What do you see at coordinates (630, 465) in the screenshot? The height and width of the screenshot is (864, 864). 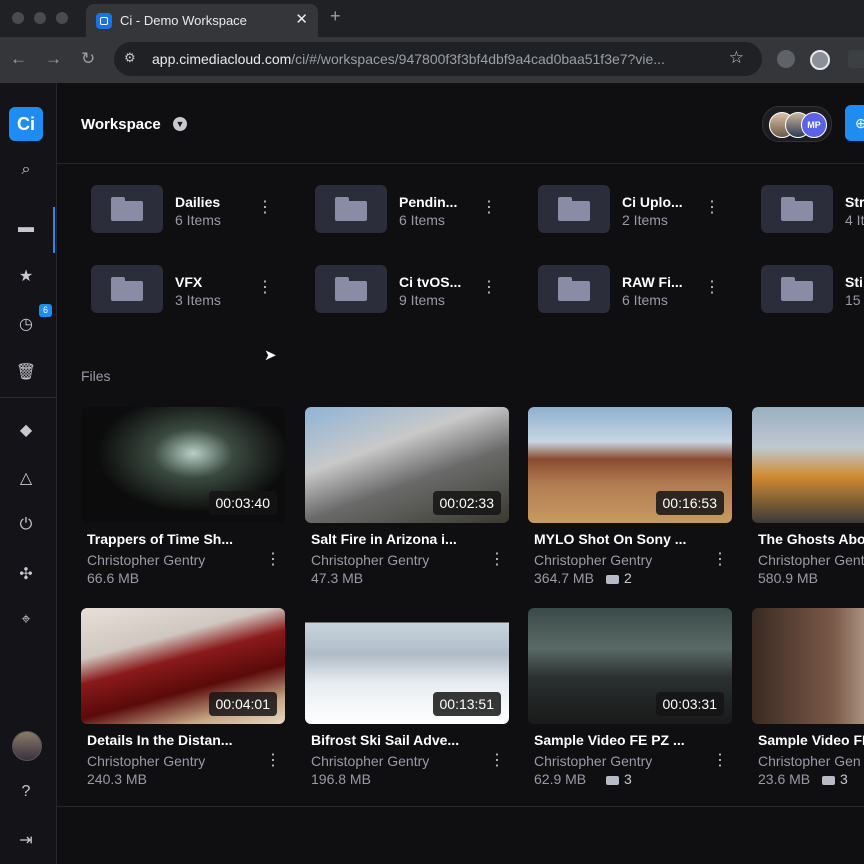 I see `video-thumbnail: 00:16:53` at bounding box center [630, 465].